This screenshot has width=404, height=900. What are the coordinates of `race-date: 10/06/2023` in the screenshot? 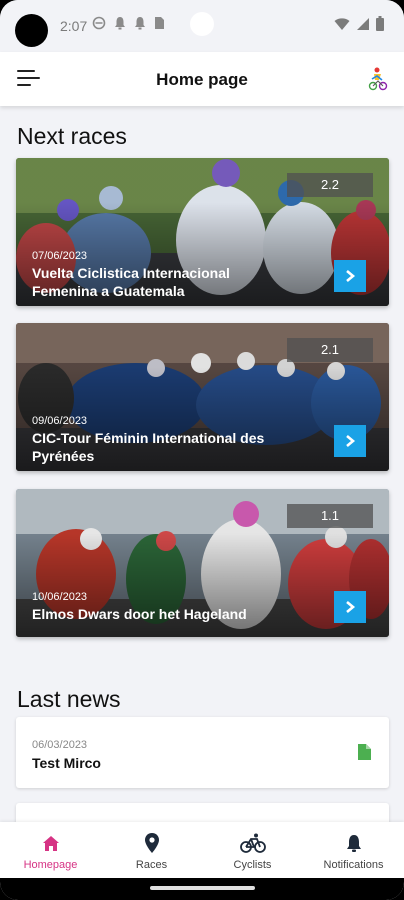 It's located at (60, 597).